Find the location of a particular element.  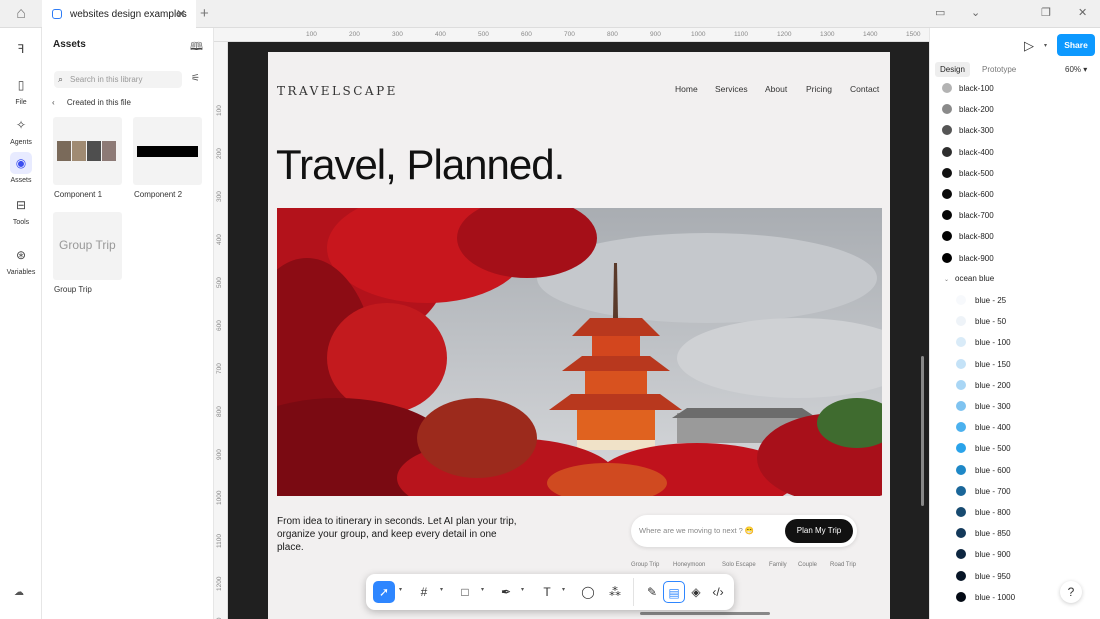

nav-contact: Contact is located at coordinates (864, 89).